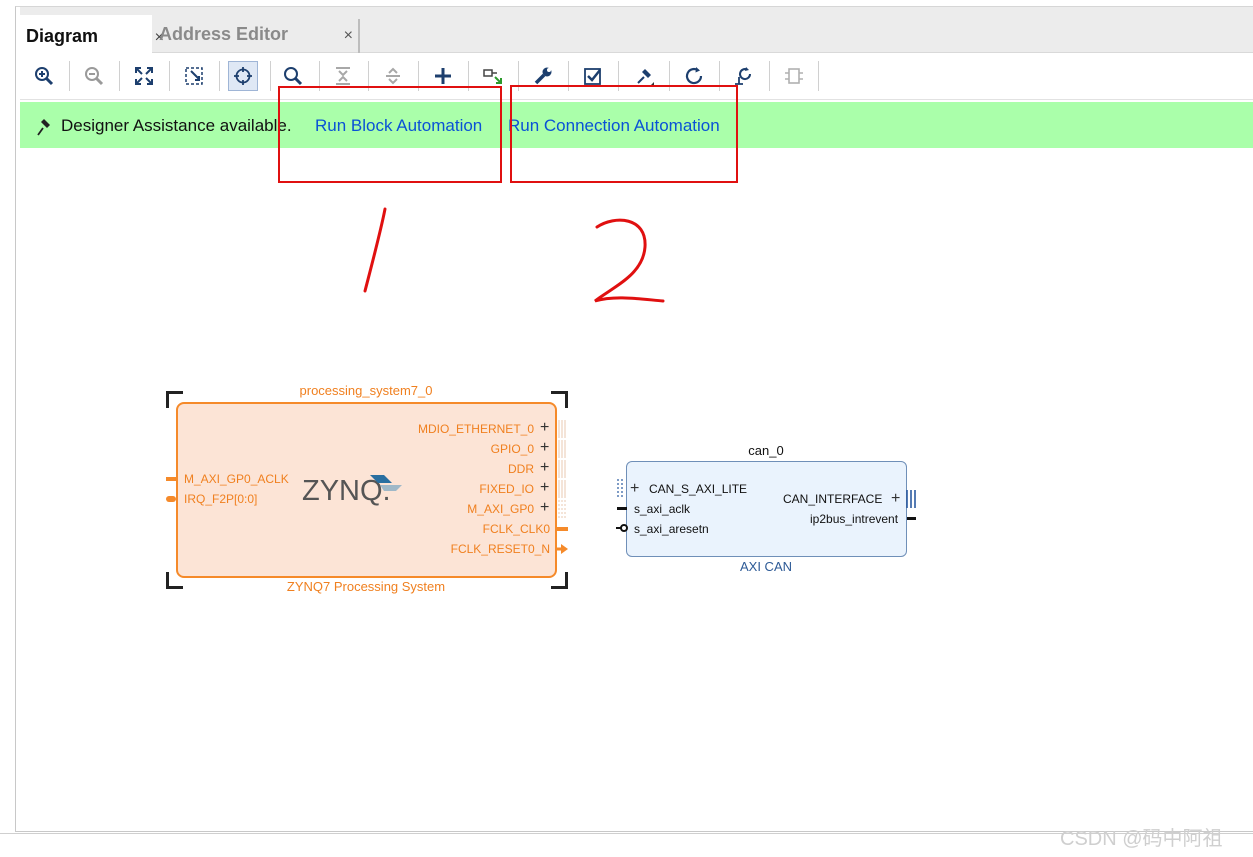 This screenshot has width=1253, height=857. Describe the element at coordinates (236, 479) in the screenshot. I see `zynq-port-m-axi-gp0-aclk: M_AXI_GP0_ACLK` at that location.